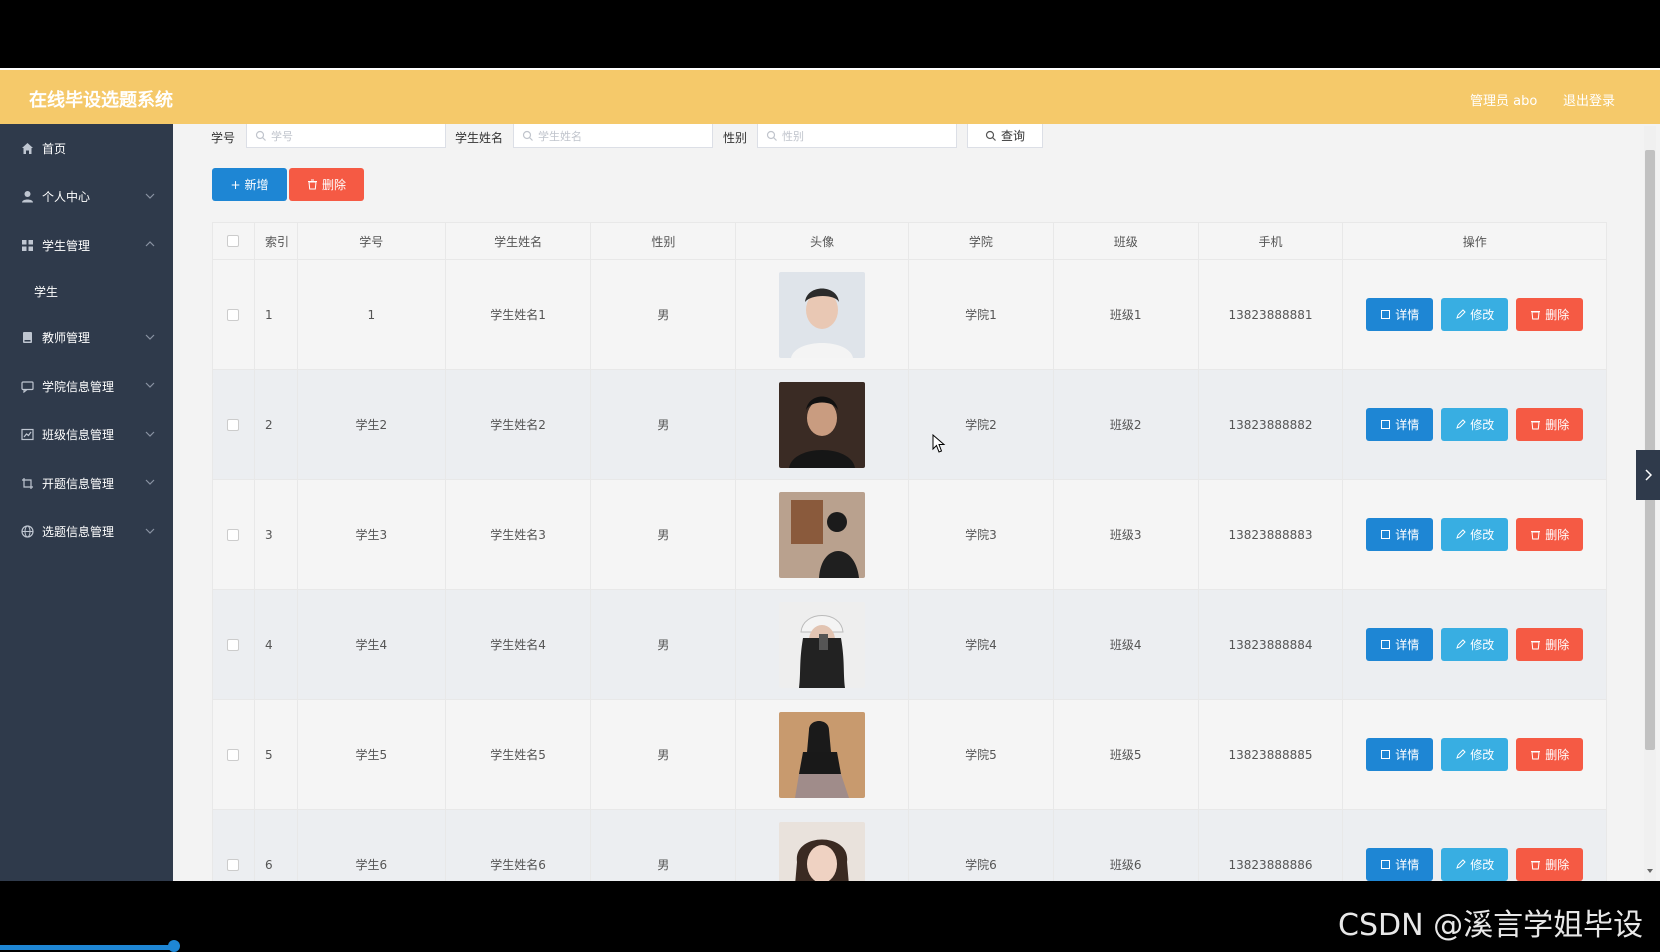 Image resolution: width=1660 pixels, height=952 pixels. I want to click on row-student-no: 学生6, so click(372, 845).